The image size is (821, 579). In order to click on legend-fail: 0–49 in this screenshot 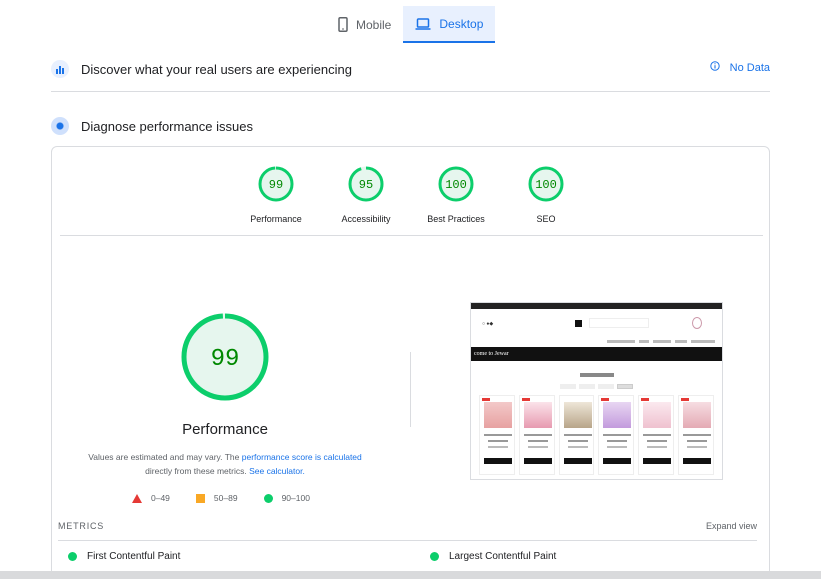, I will do `click(151, 498)`.